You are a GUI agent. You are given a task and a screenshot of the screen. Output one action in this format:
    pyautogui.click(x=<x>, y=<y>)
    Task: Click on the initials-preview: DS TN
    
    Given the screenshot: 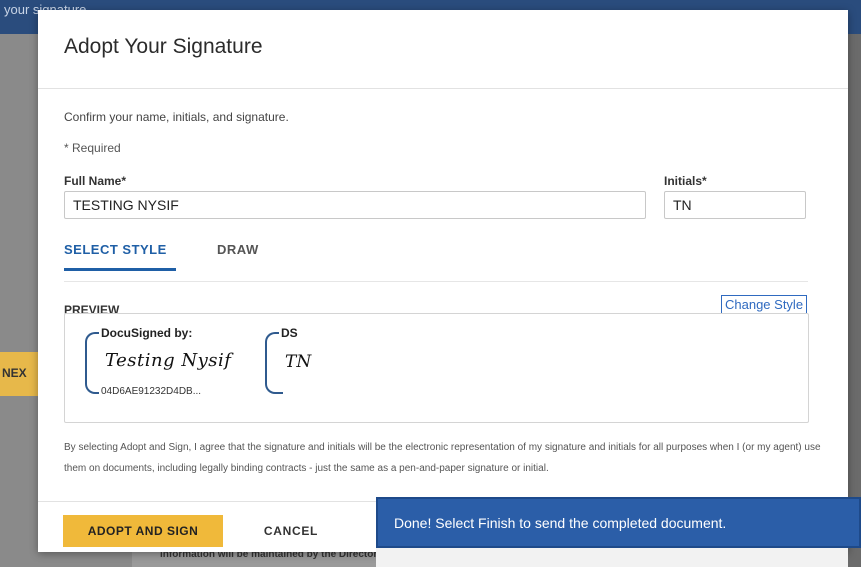 What is the action you would take?
    pyautogui.click(x=305, y=363)
    